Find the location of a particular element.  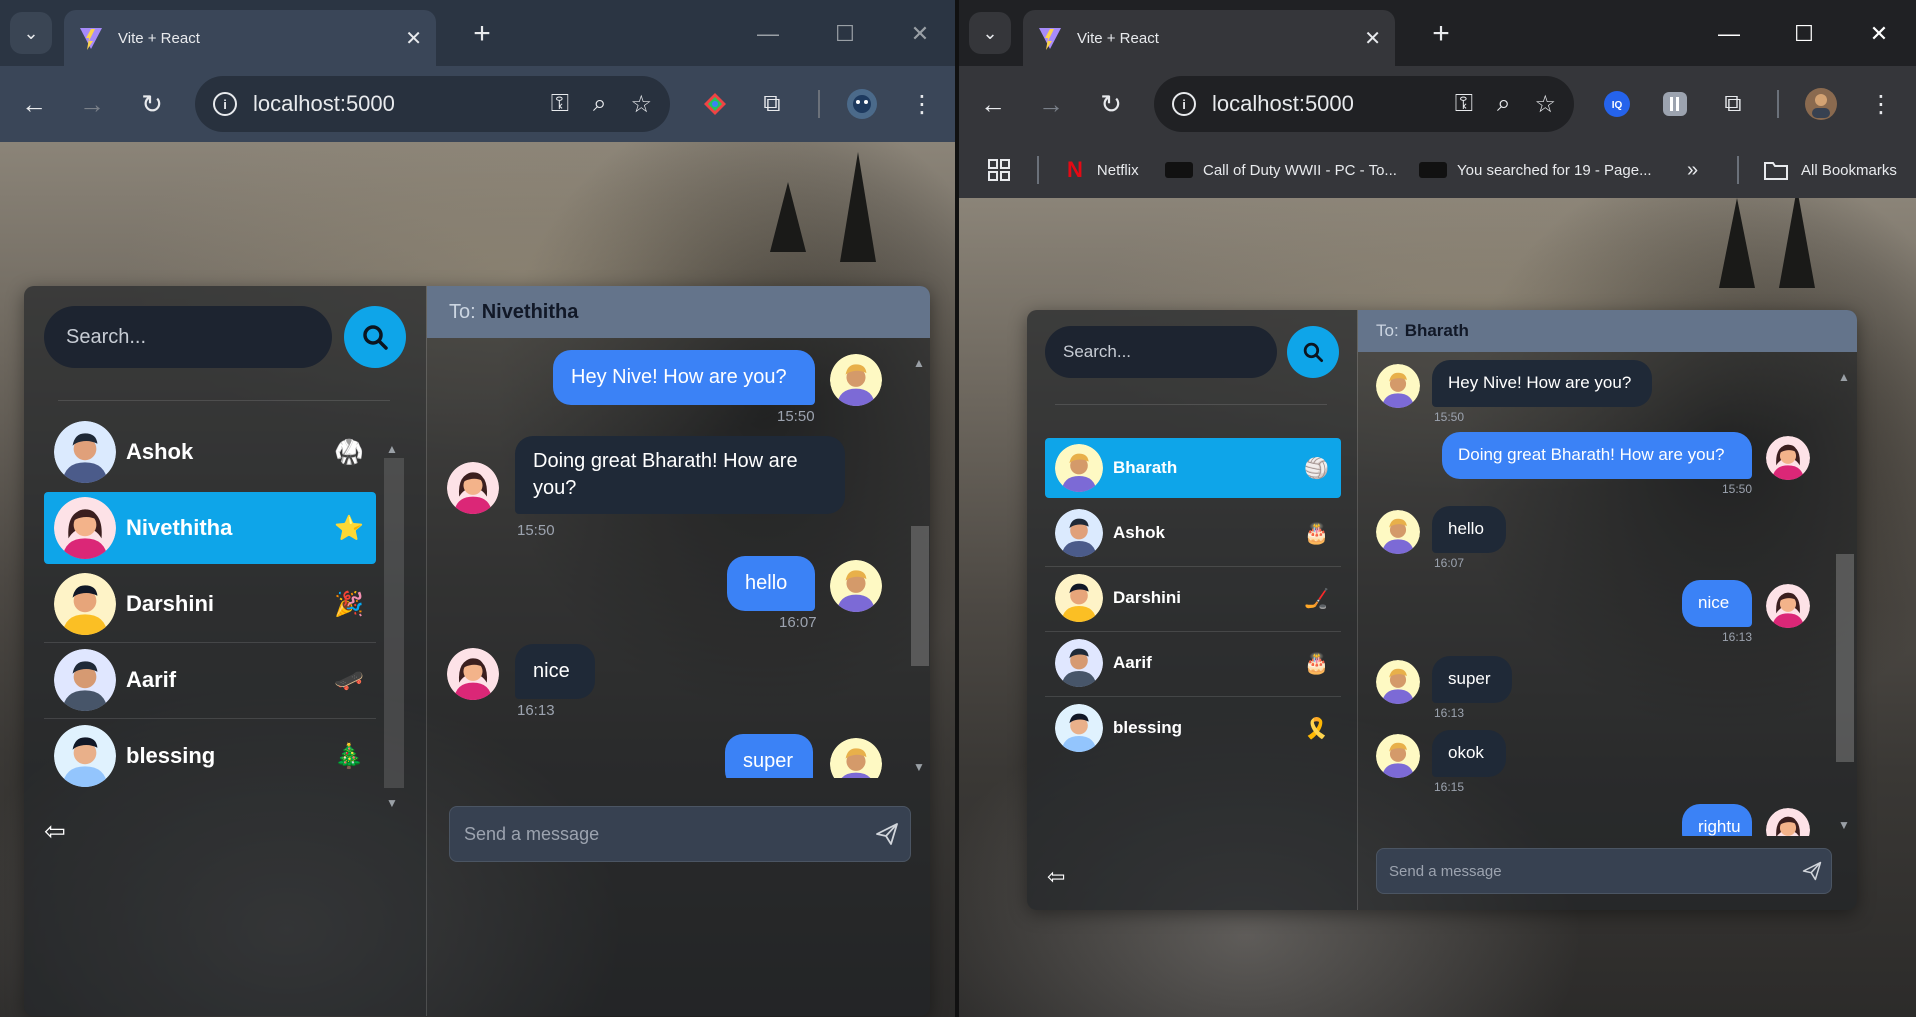

conversation-item-darshini: Darshini 🏒 is located at coordinates (1193, 598).